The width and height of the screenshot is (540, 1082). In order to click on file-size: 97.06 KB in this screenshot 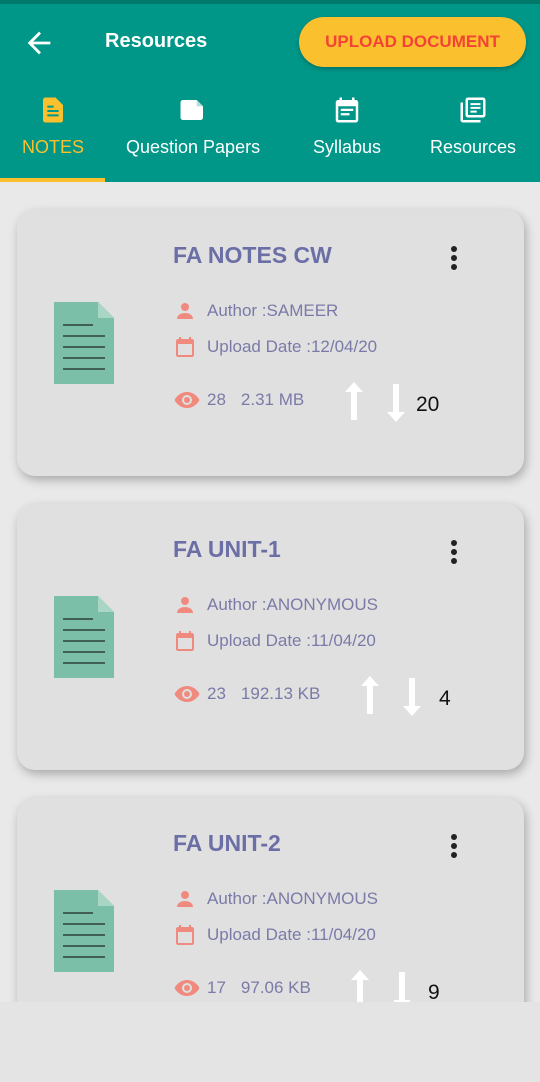, I will do `click(275, 987)`.